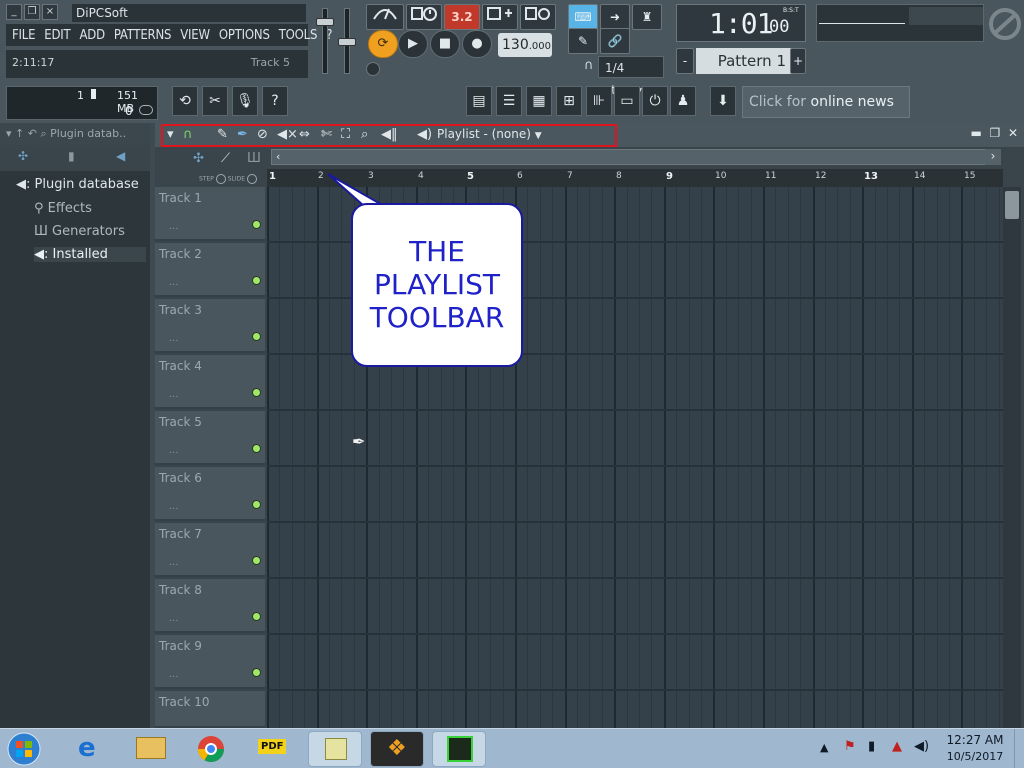  What do you see at coordinates (627, 101) in the screenshot?
I see `files-button: ▭` at bounding box center [627, 101].